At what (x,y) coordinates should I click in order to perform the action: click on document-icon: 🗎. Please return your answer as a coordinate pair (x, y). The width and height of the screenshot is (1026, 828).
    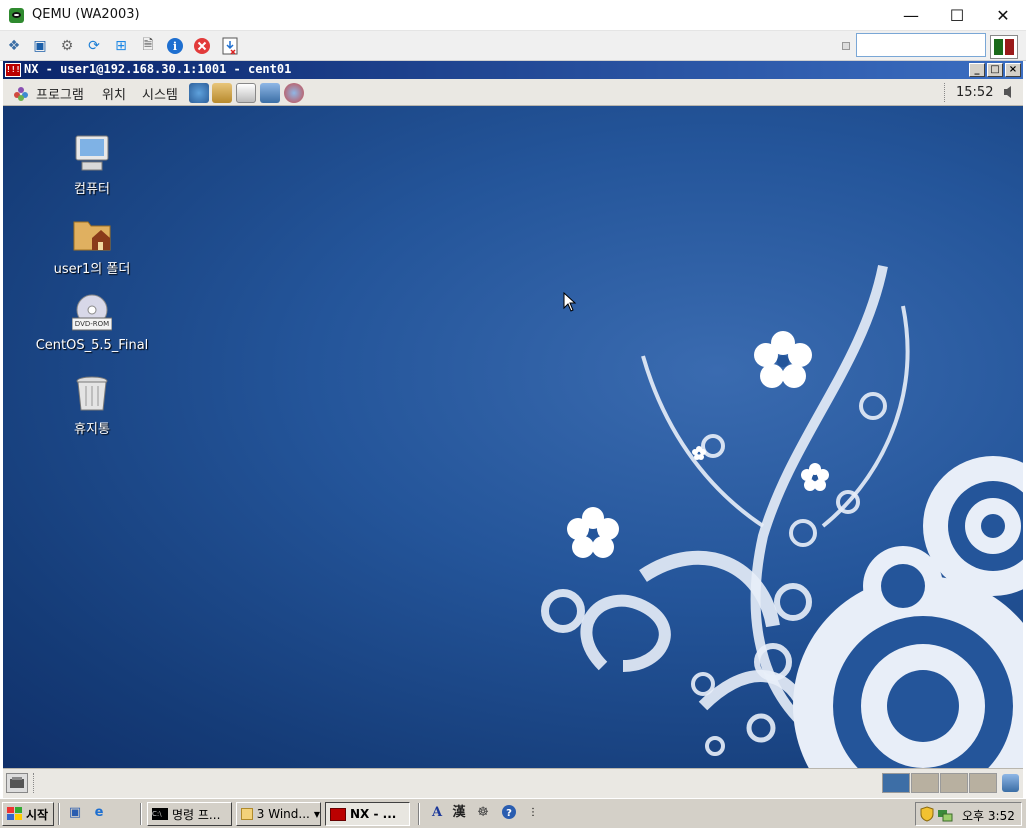
    Looking at the image, I should click on (148, 46).